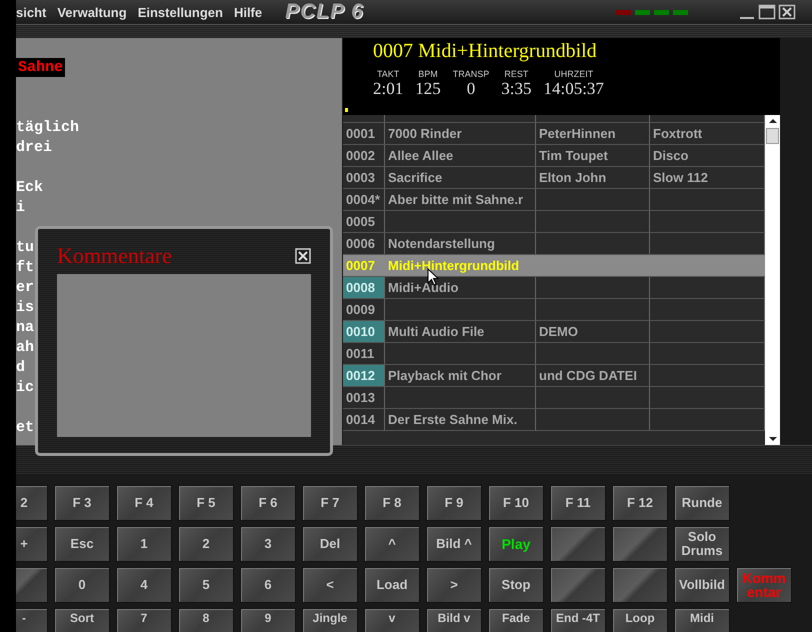  I want to click on key-button: Jingle, so click(330, 620).